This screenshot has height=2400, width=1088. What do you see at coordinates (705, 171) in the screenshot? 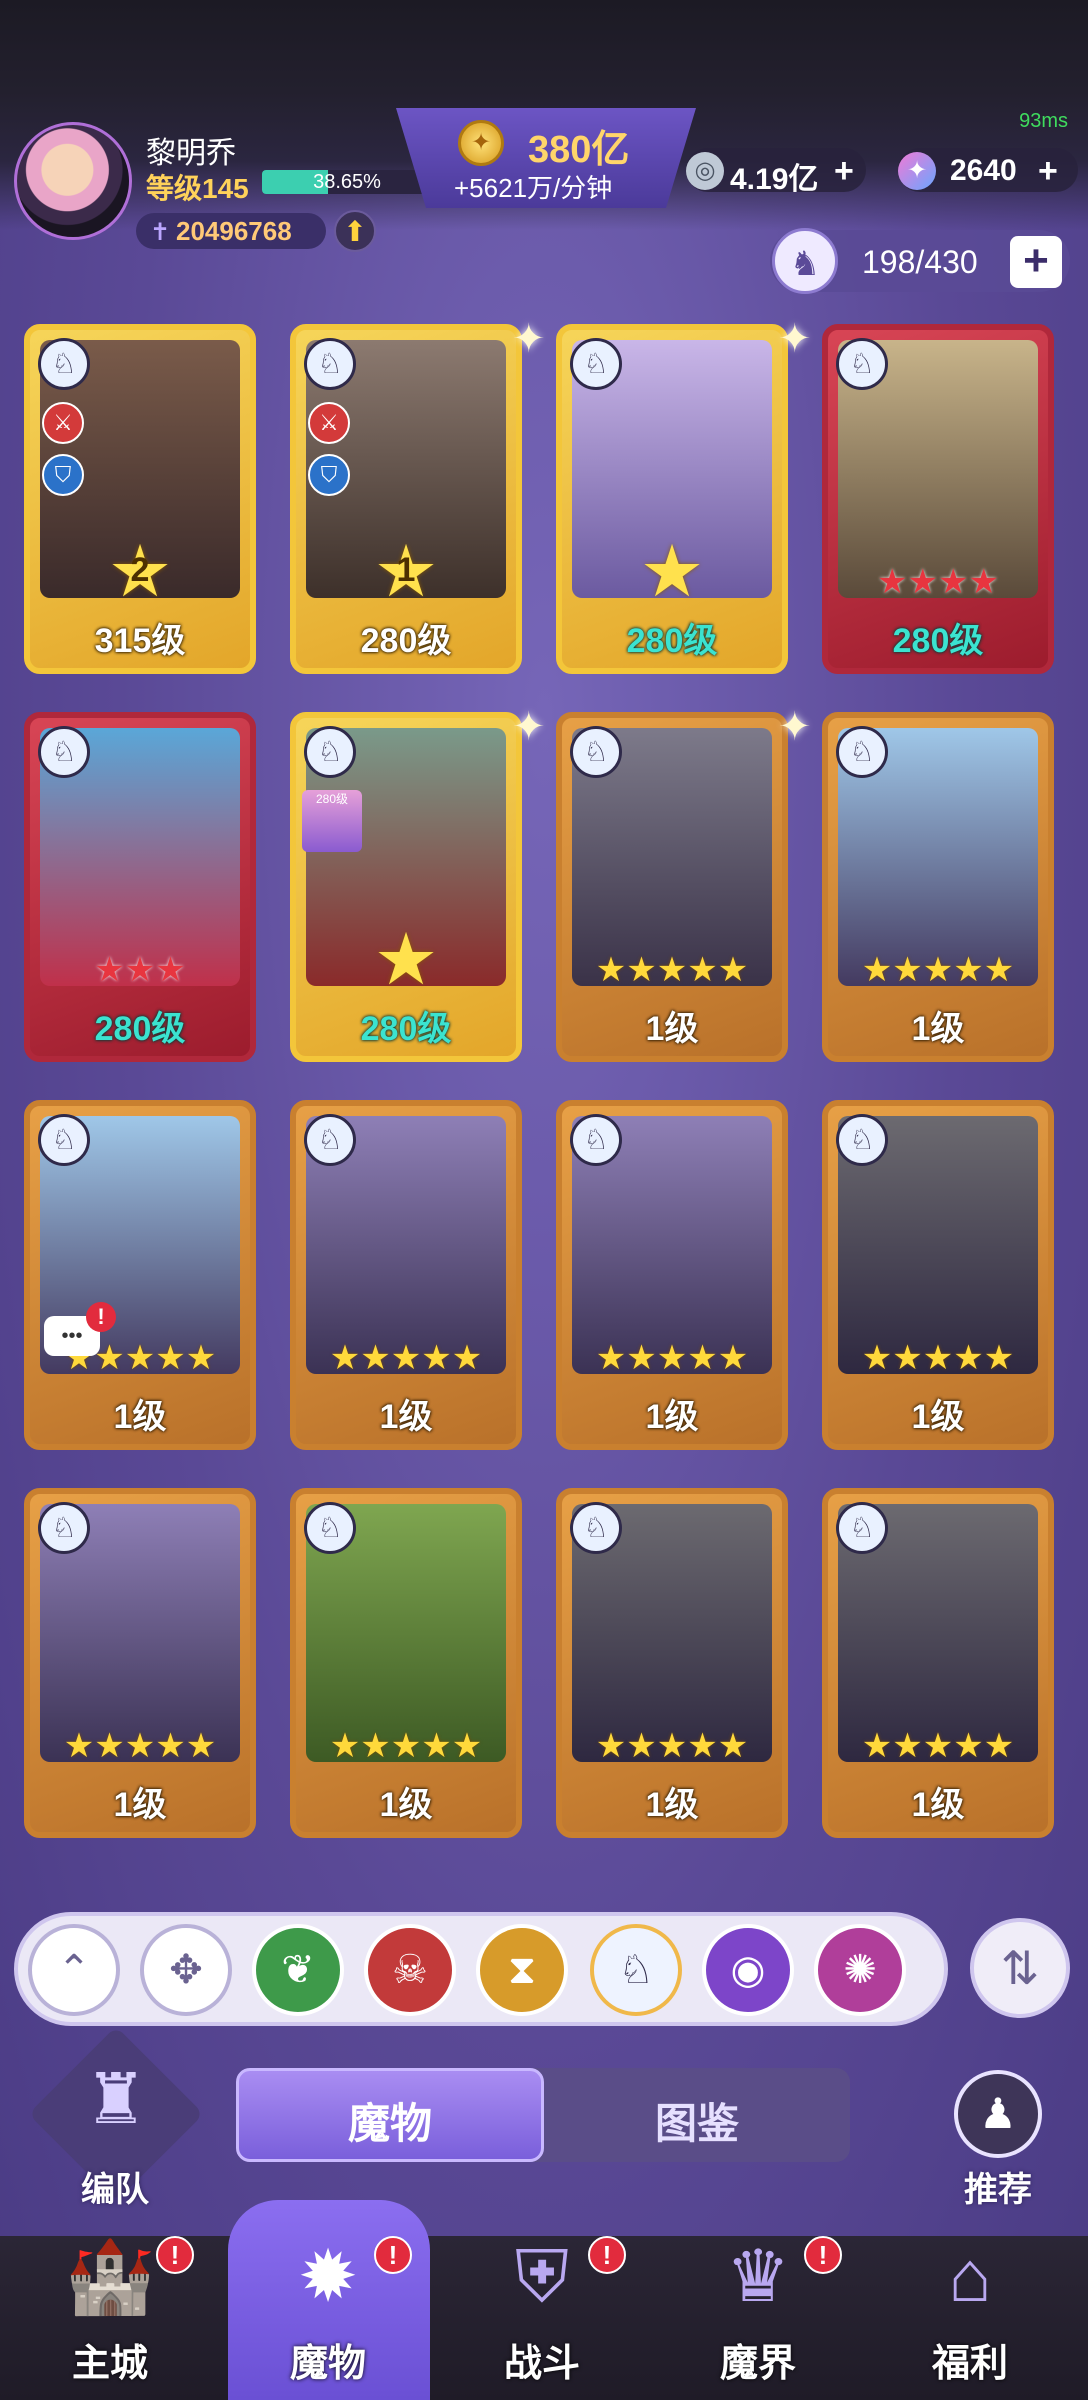
I see `silver-coin-icon: ◎` at bounding box center [705, 171].